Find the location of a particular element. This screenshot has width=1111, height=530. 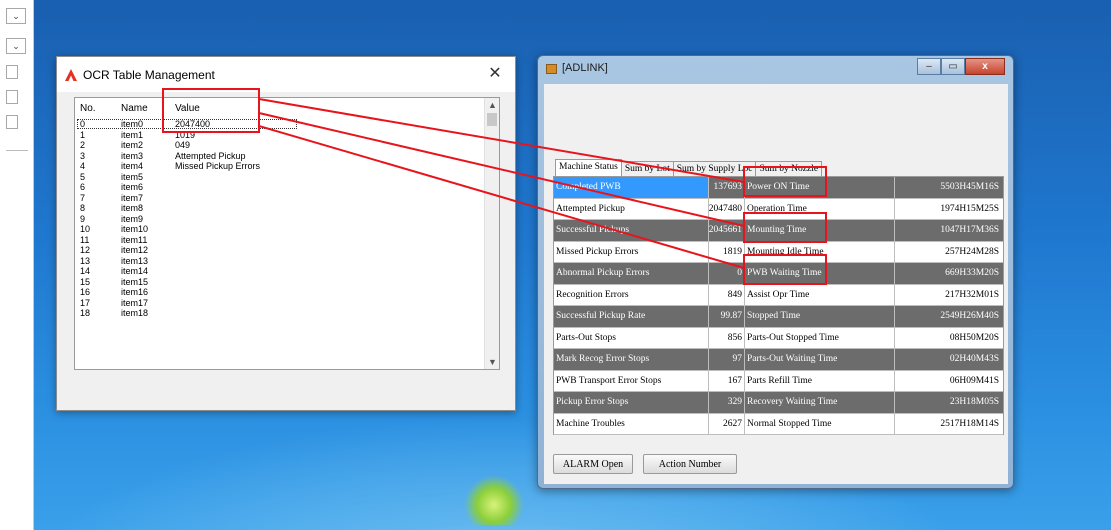

time-value: 2549H26M40S is located at coordinates (969, 316).